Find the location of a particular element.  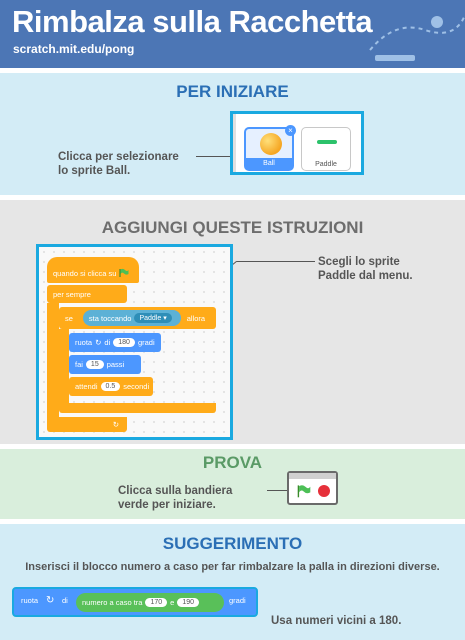

wait-block: attendi 0.5 secondi is located at coordinates (111, 386).